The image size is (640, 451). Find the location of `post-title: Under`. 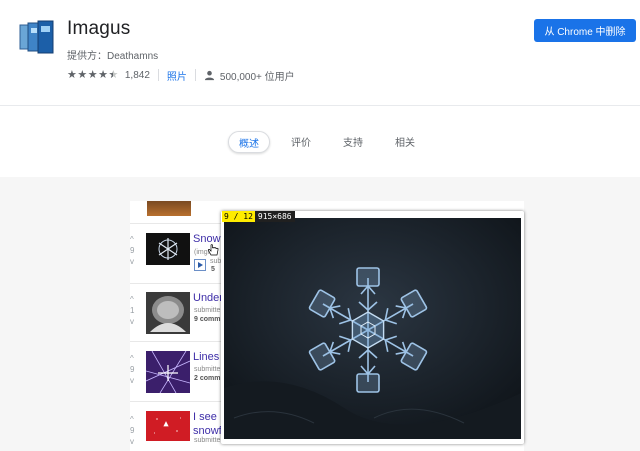

post-title: Under is located at coordinates (208, 298).